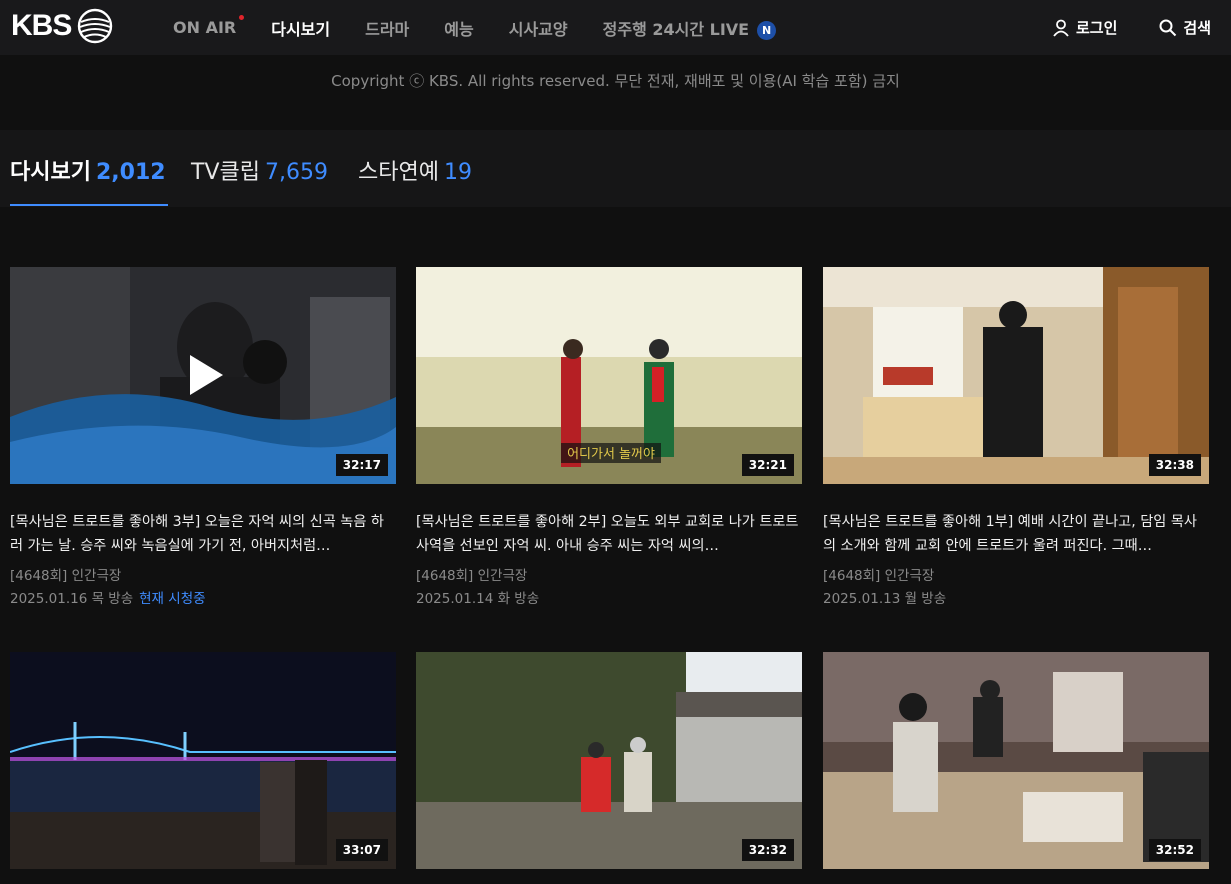 The height and width of the screenshot is (884, 1231). I want to click on menu-drama-label: 드라마, so click(387, 29).